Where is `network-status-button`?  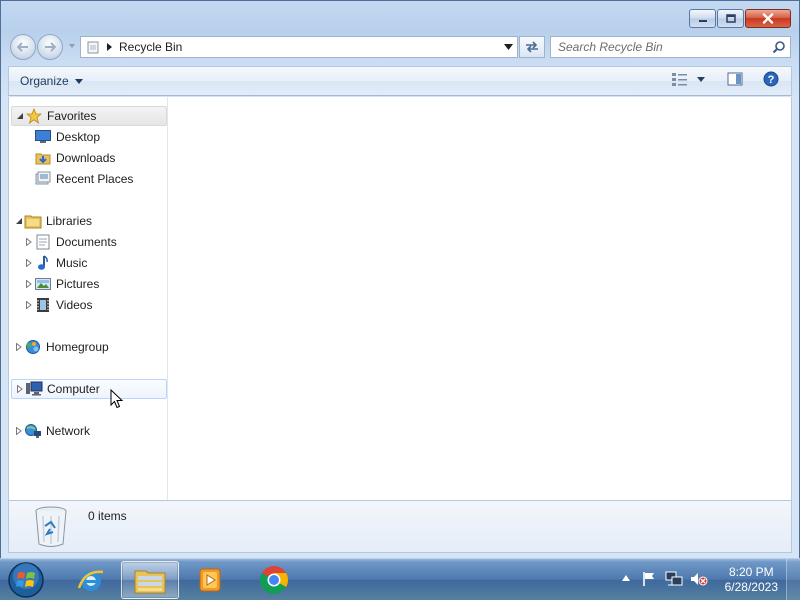
network-status-button is located at coordinates (674, 579).